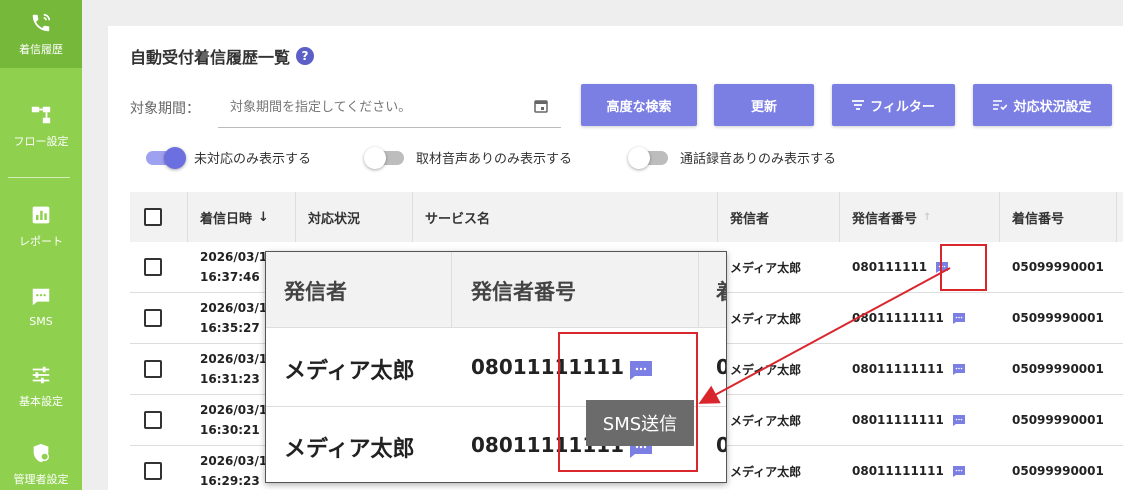 This screenshot has width=1123, height=490. Describe the element at coordinates (902, 107) in the screenshot. I see `filter-button-label: フィルター` at that location.